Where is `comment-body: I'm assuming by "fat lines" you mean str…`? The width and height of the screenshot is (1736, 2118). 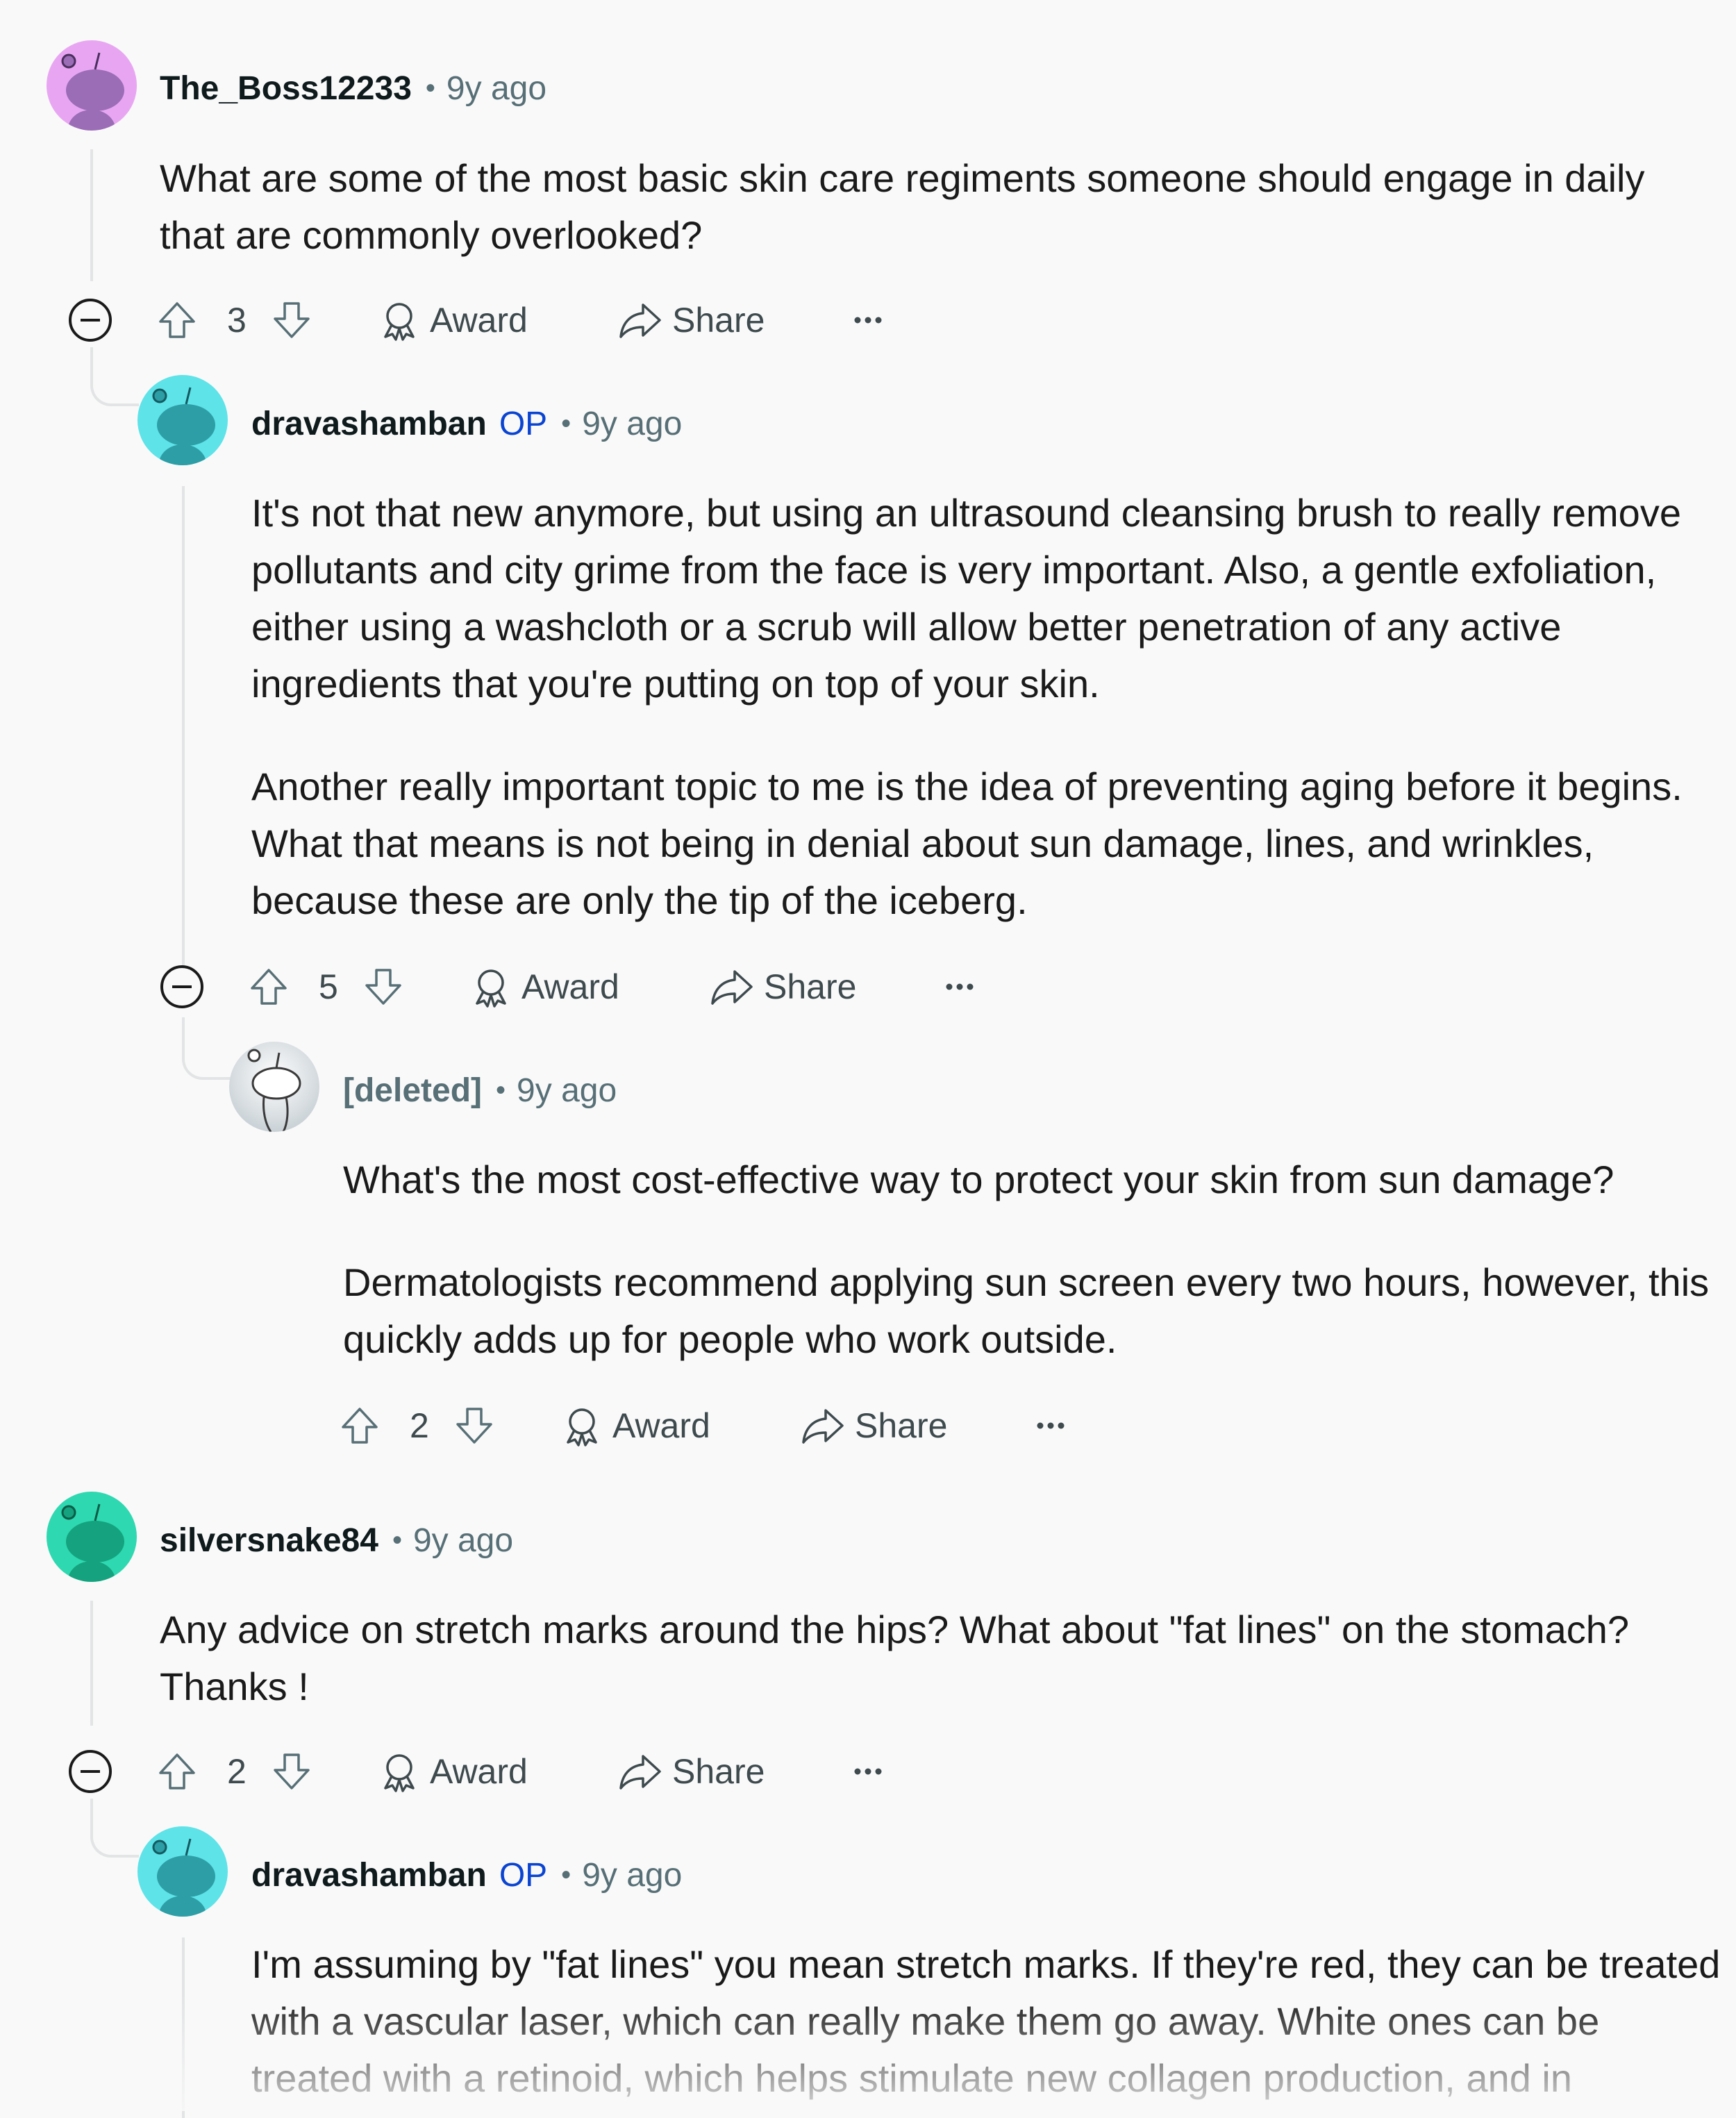
comment-body: I'm assuming by "fat lines" you mean str… is located at coordinates (987, 2024).